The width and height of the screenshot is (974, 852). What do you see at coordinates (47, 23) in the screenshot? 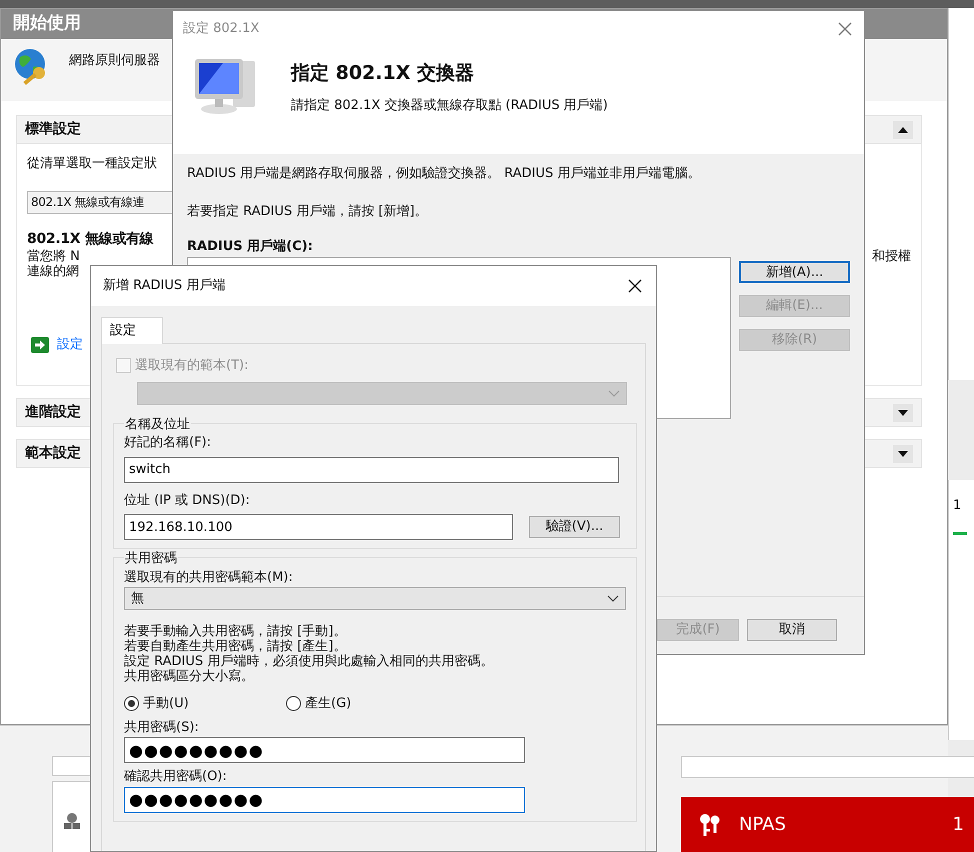
I see `window-title: 開始使用` at bounding box center [47, 23].